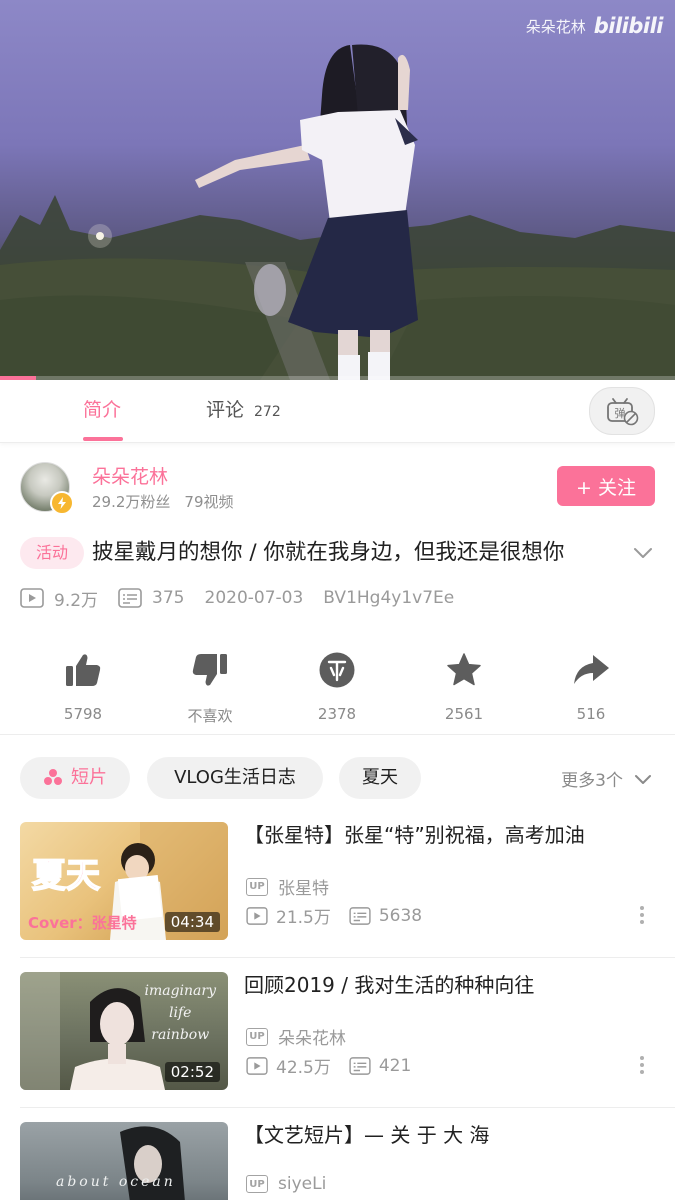  I want to click on dislike-button: 不喜欢, so click(210, 687).